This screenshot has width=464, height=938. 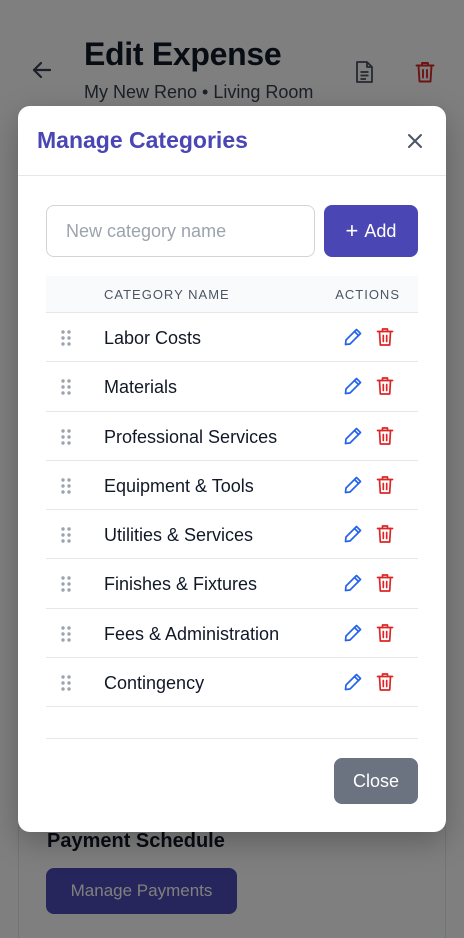 What do you see at coordinates (232, 387) in the screenshot?
I see `table-row: Materials` at bounding box center [232, 387].